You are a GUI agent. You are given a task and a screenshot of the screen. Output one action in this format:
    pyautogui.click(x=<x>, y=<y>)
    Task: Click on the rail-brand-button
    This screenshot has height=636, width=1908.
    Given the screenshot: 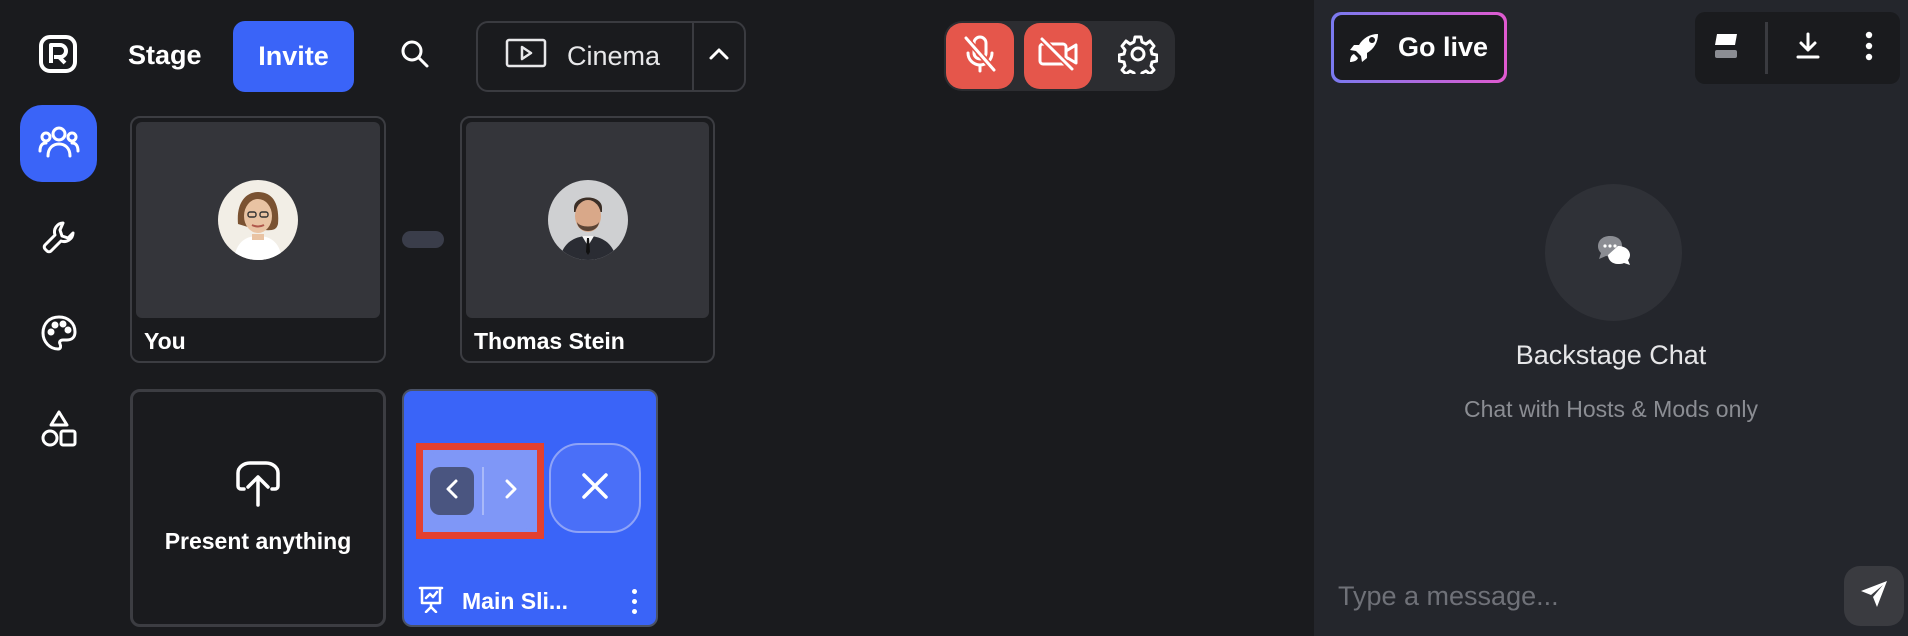 What is the action you would take?
    pyautogui.click(x=58, y=335)
    